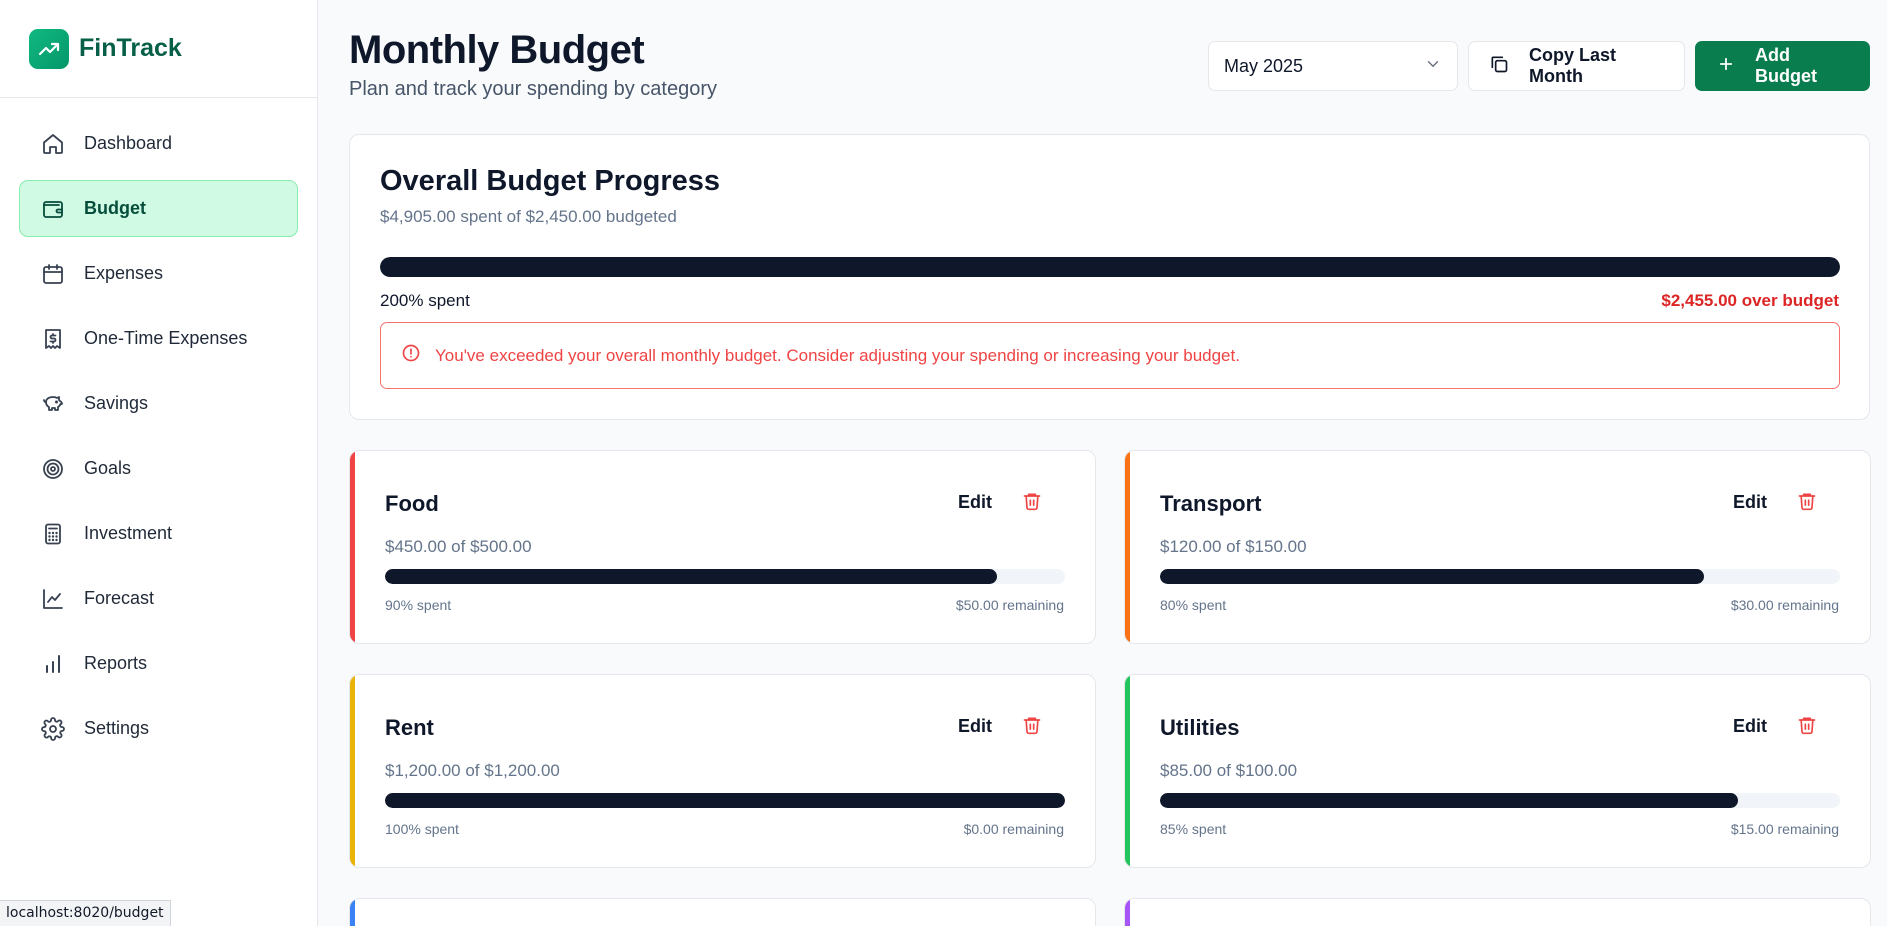 The height and width of the screenshot is (926, 1887). Describe the element at coordinates (1784, 829) in the screenshot. I see `category-remaining: $15.00 remaining` at that location.